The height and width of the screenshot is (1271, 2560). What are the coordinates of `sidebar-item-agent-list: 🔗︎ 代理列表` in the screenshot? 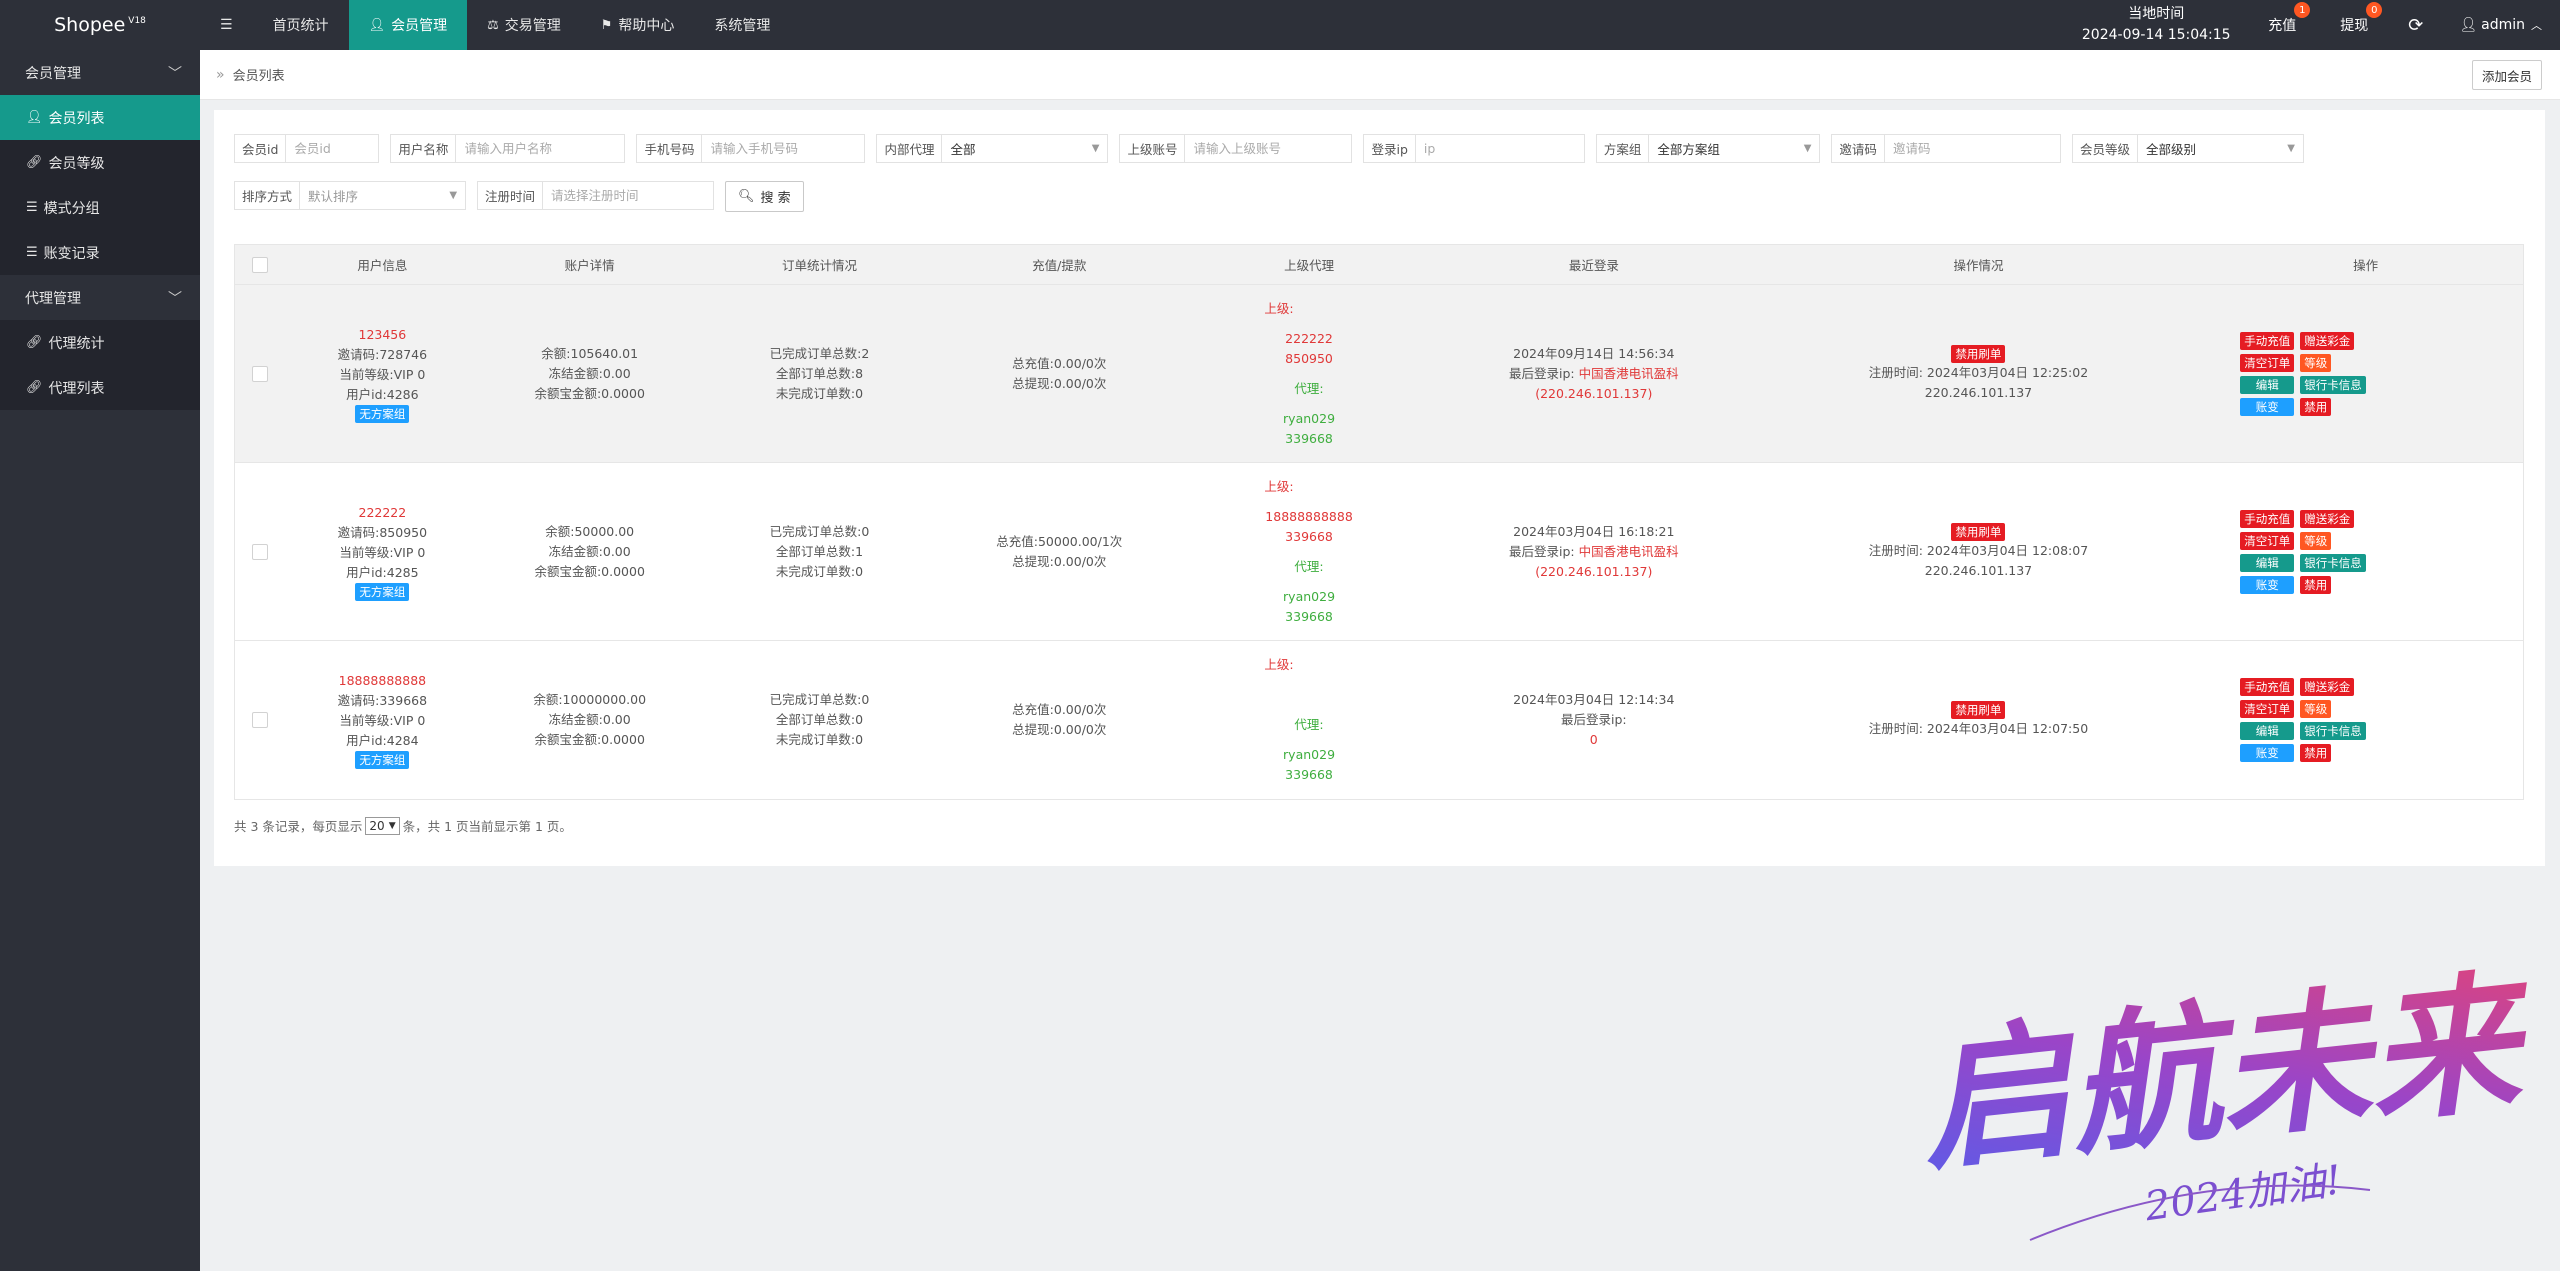 It's located at (100, 387).